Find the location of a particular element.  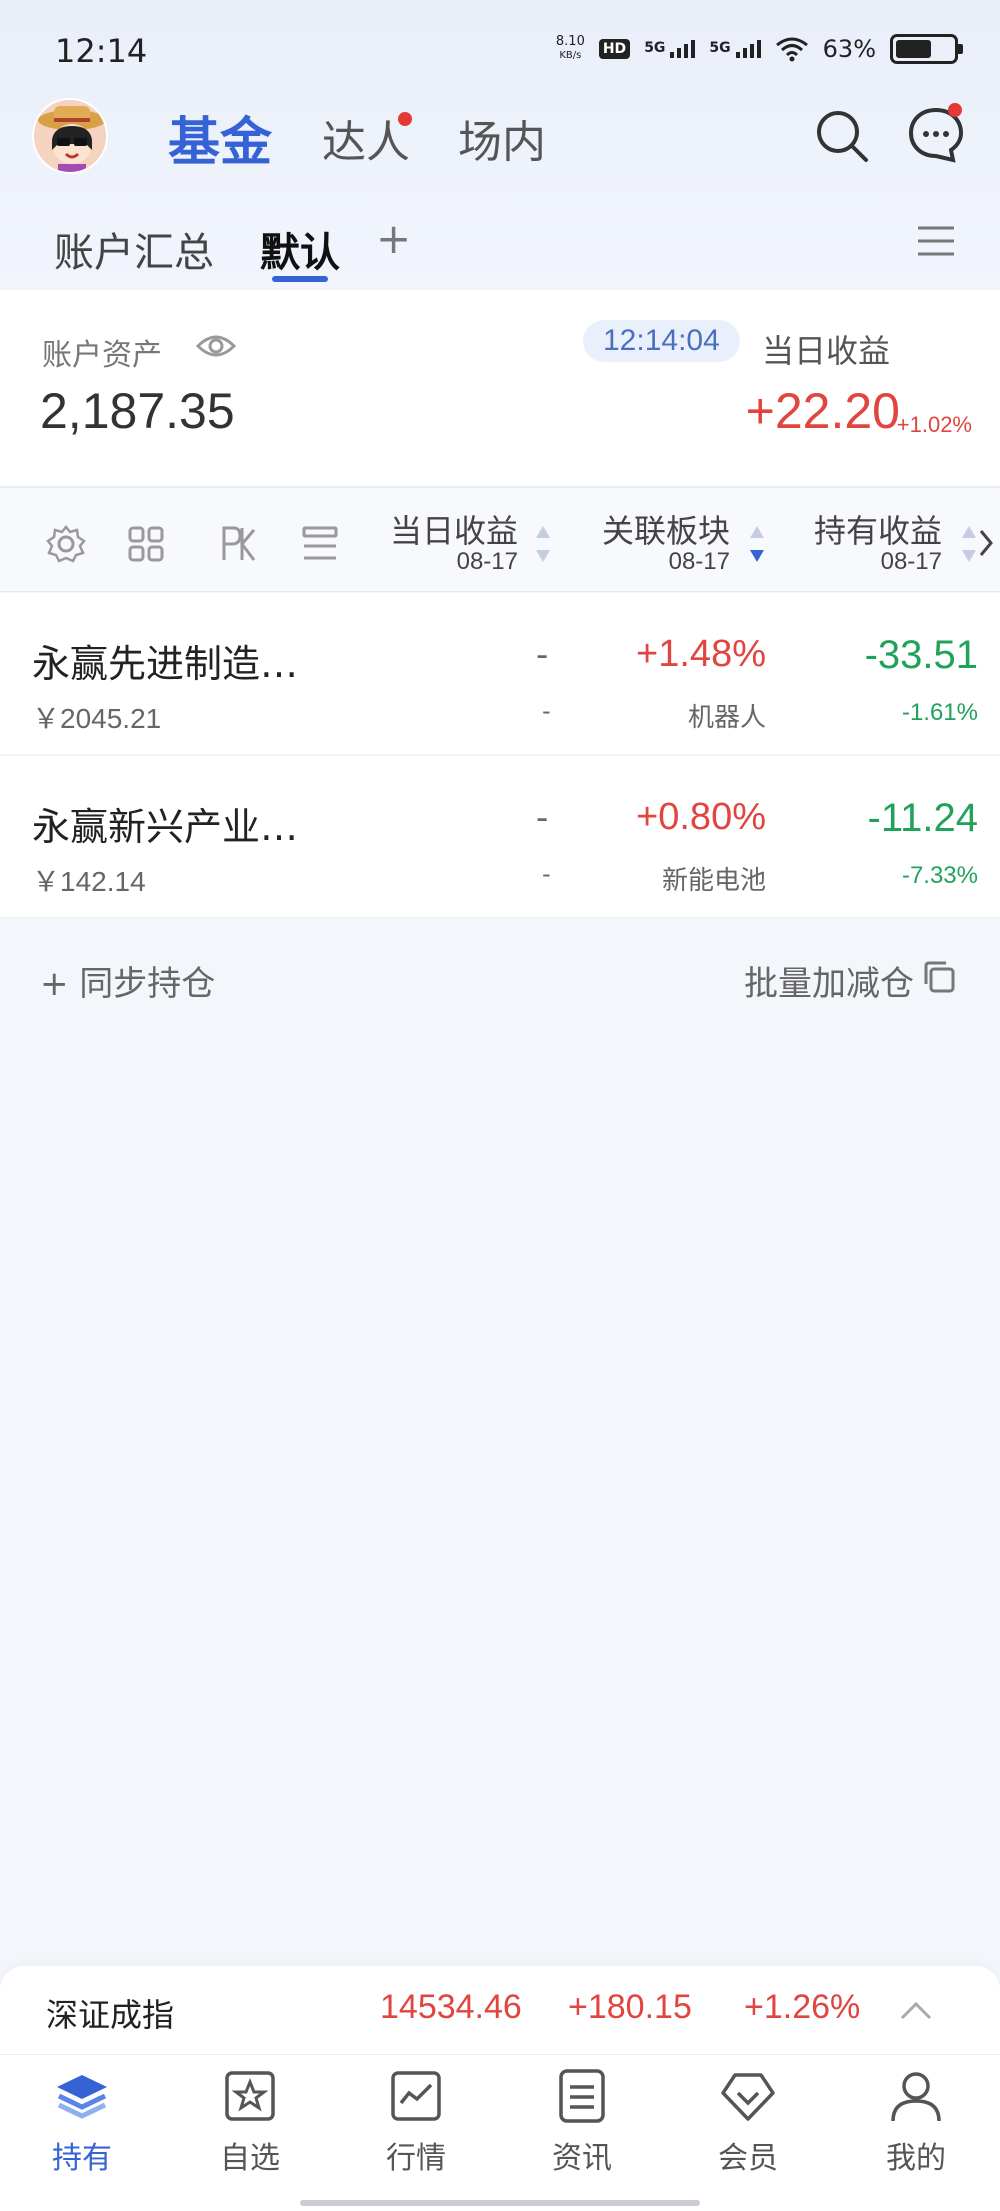

add-group-button: + is located at coordinates (393, 238).